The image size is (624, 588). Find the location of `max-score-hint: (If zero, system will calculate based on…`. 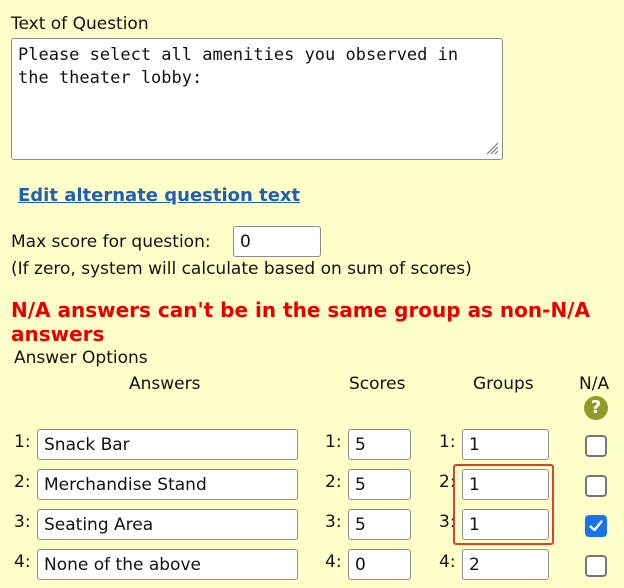

max-score-hint: (If zero, system will calculate based on… is located at coordinates (241, 269).